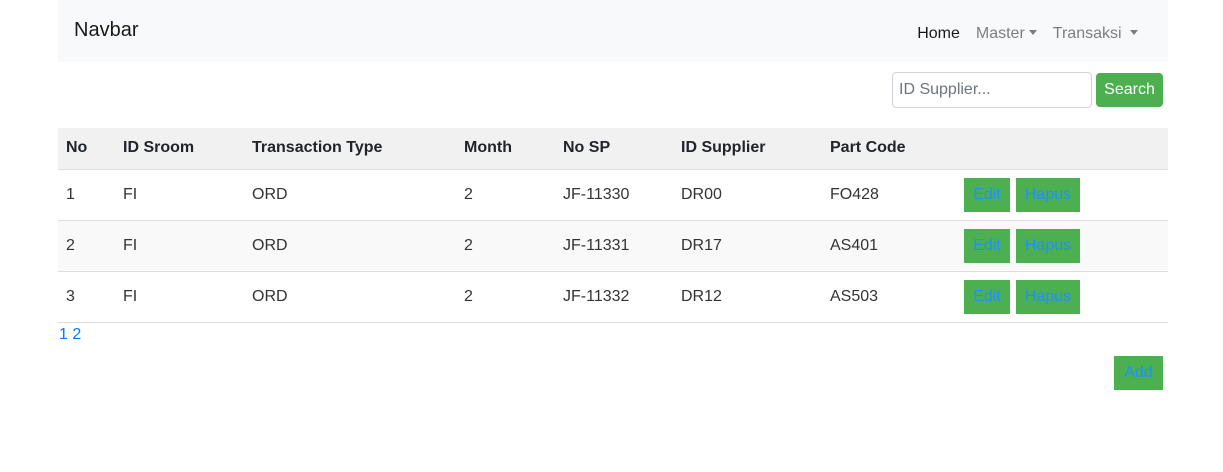 The height and width of the screenshot is (472, 1223). I want to click on cell-no-sp: JF-11332, so click(596, 296).